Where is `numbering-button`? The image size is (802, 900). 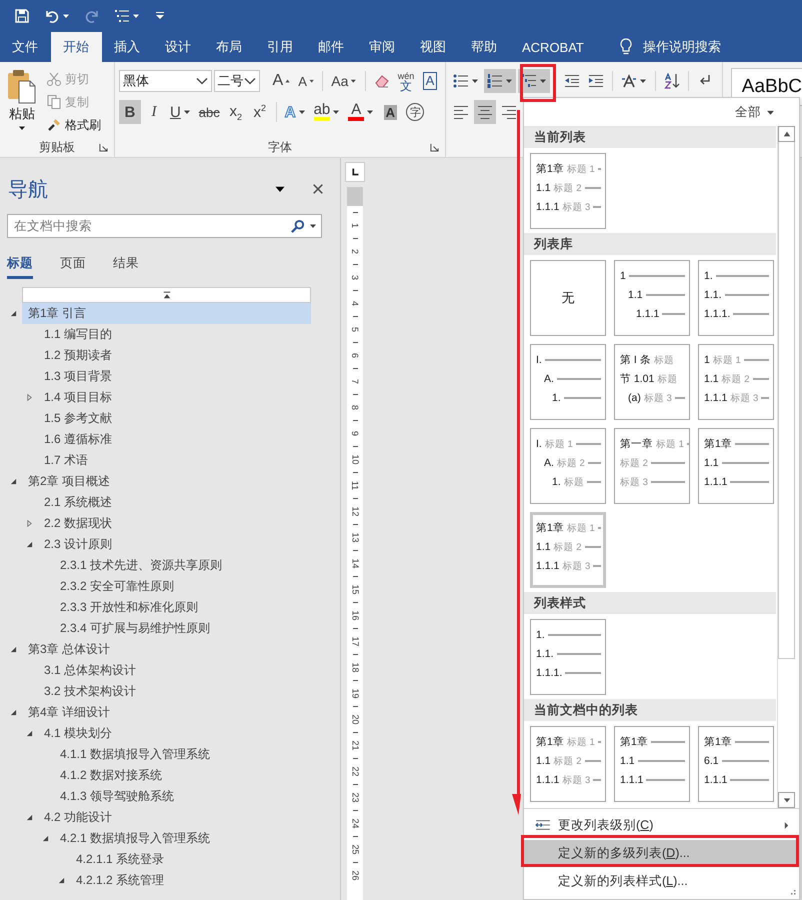 numbering-button is located at coordinates (500, 81).